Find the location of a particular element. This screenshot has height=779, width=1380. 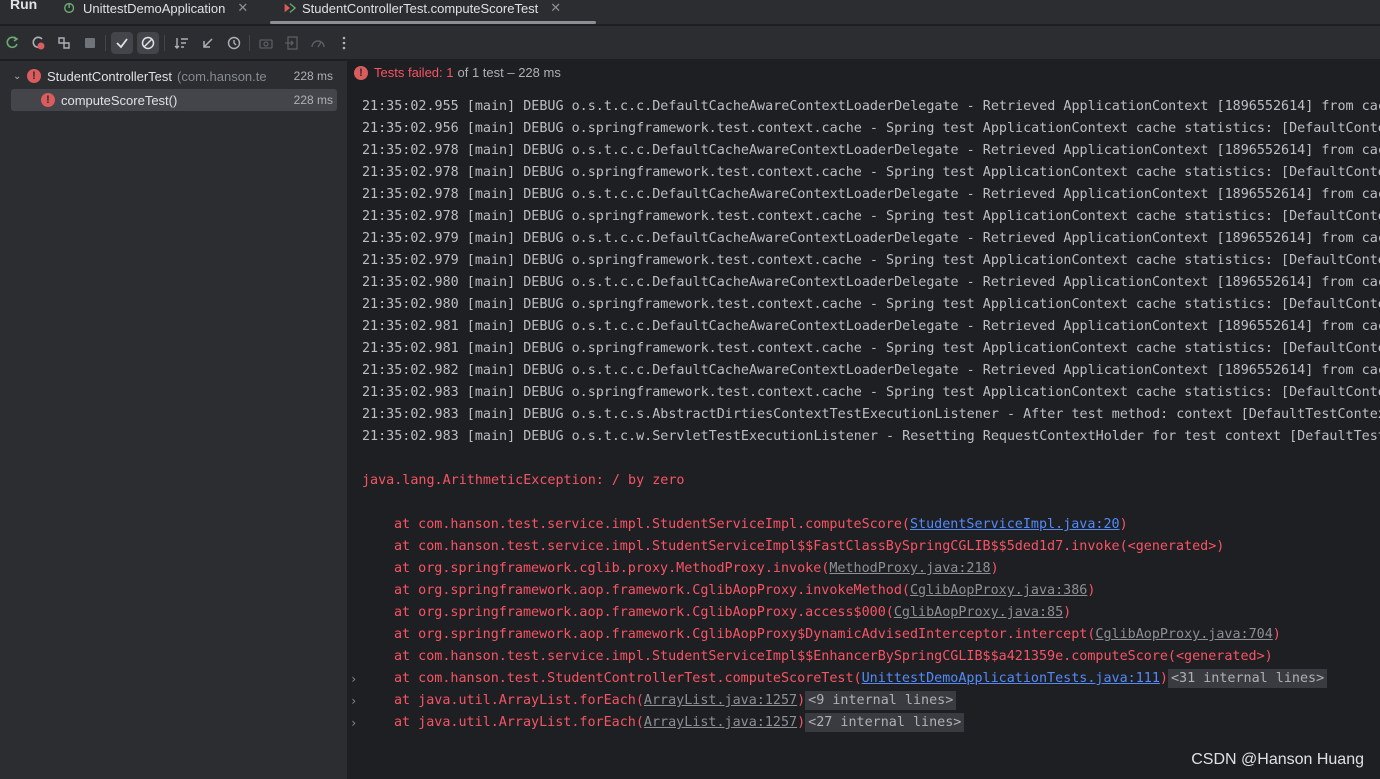

rerun-icon is located at coordinates (12, 43).